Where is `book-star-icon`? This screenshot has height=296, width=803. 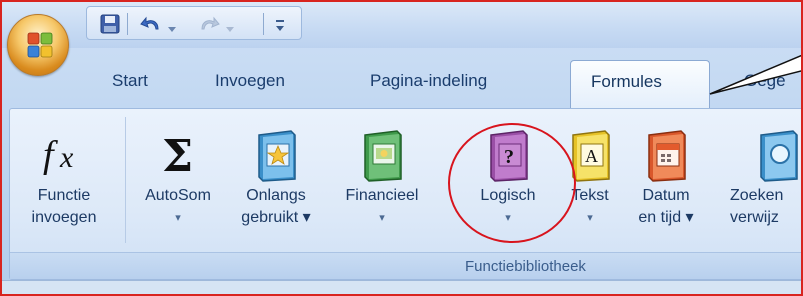 book-star-icon is located at coordinates (277, 156).